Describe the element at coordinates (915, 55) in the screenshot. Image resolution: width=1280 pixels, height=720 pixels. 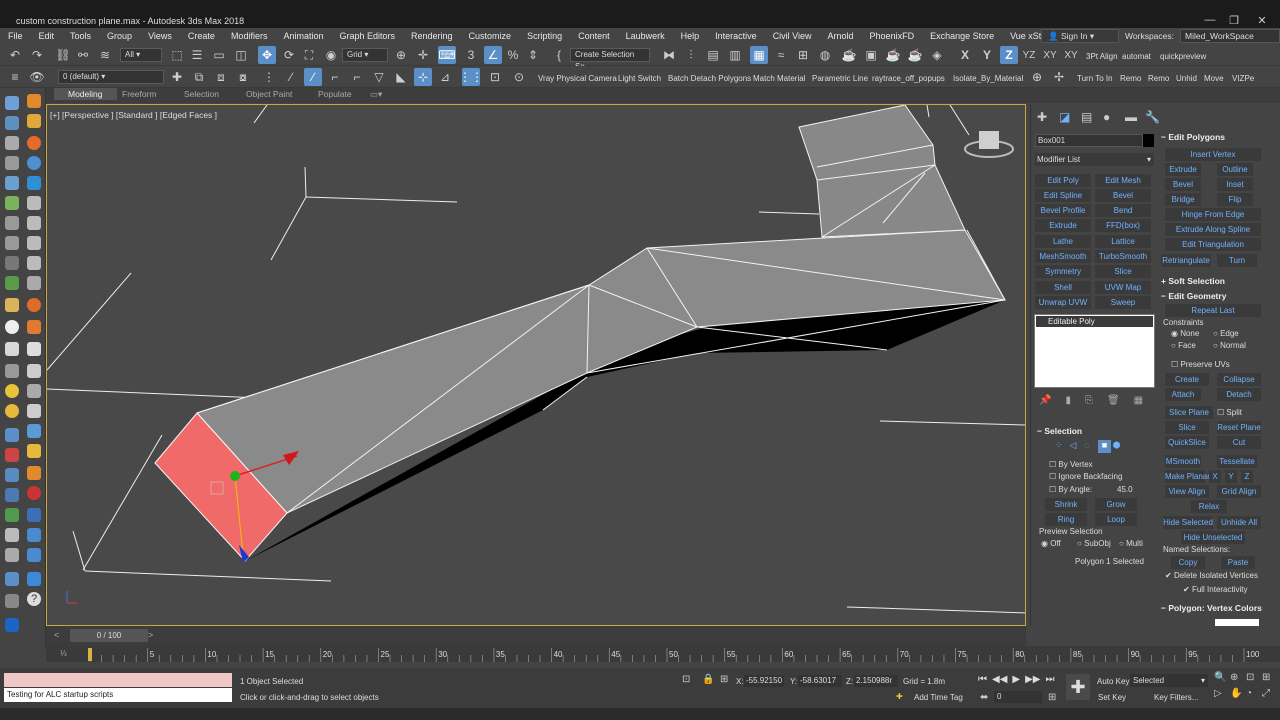
I see `render-iterative-icon: ☕` at that location.